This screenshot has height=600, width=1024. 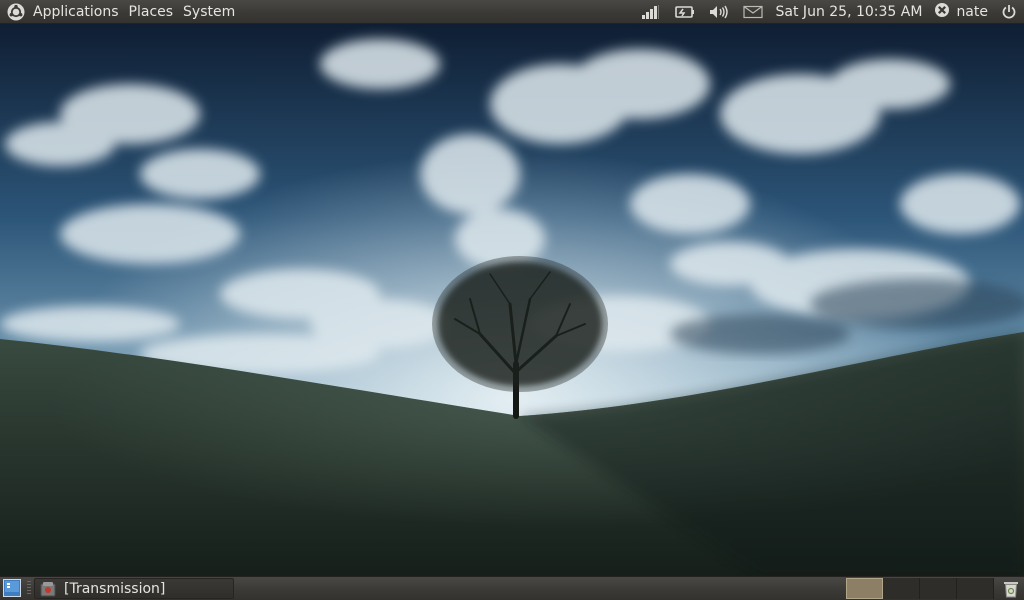 I want to click on menu-places: Places, so click(x=151, y=12).